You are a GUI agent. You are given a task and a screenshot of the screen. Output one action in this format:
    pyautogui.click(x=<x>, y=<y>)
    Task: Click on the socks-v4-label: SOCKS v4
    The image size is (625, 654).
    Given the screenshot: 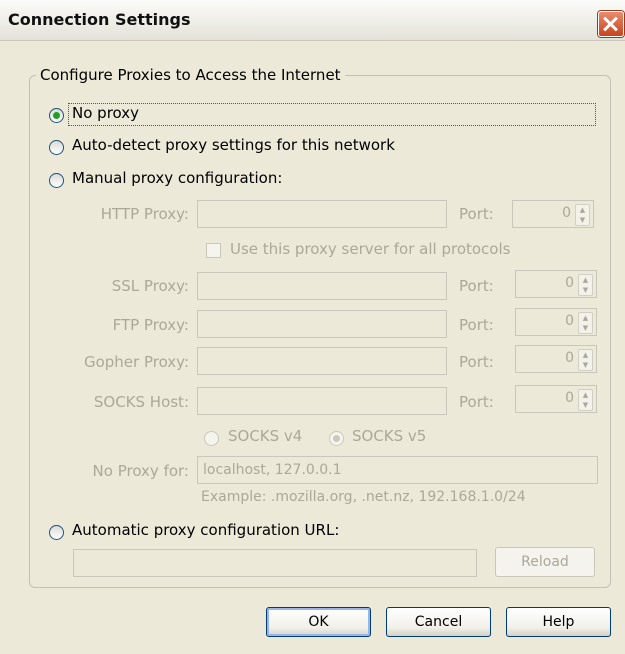 What is the action you would take?
    pyautogui.click(x=265, y=436)
    